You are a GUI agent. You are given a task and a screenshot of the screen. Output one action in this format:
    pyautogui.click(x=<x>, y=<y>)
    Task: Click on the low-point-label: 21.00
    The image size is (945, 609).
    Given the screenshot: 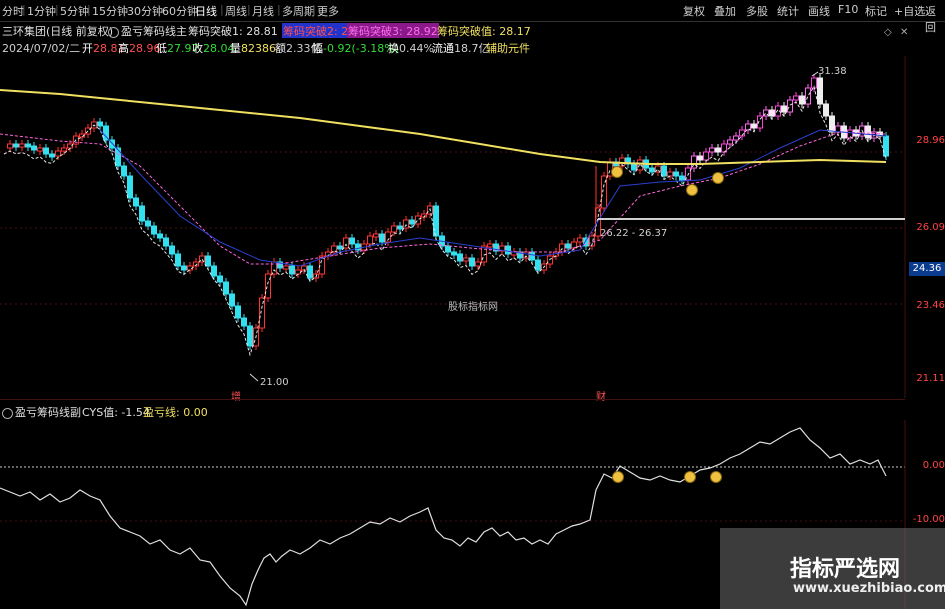 What is the action you would take?
    pyautogui.click(x=274, y=382)
    